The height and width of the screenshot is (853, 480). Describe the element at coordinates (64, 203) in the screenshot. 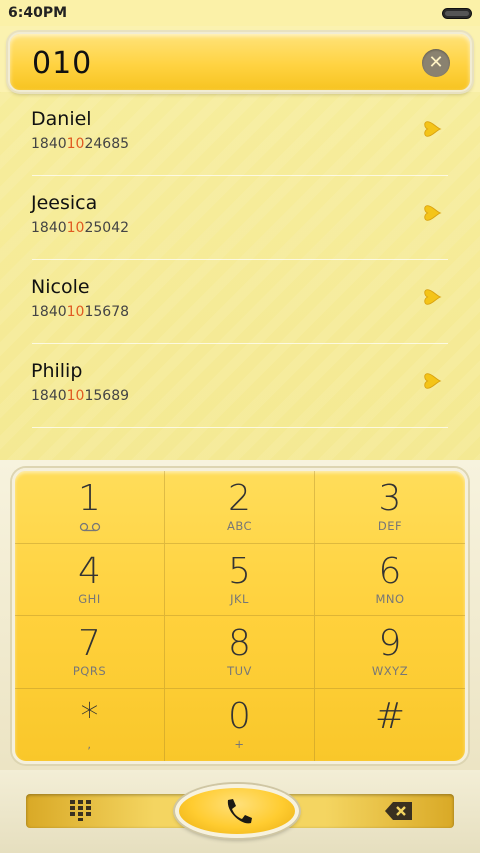

I see `contact-name: Jeesica` at that location.